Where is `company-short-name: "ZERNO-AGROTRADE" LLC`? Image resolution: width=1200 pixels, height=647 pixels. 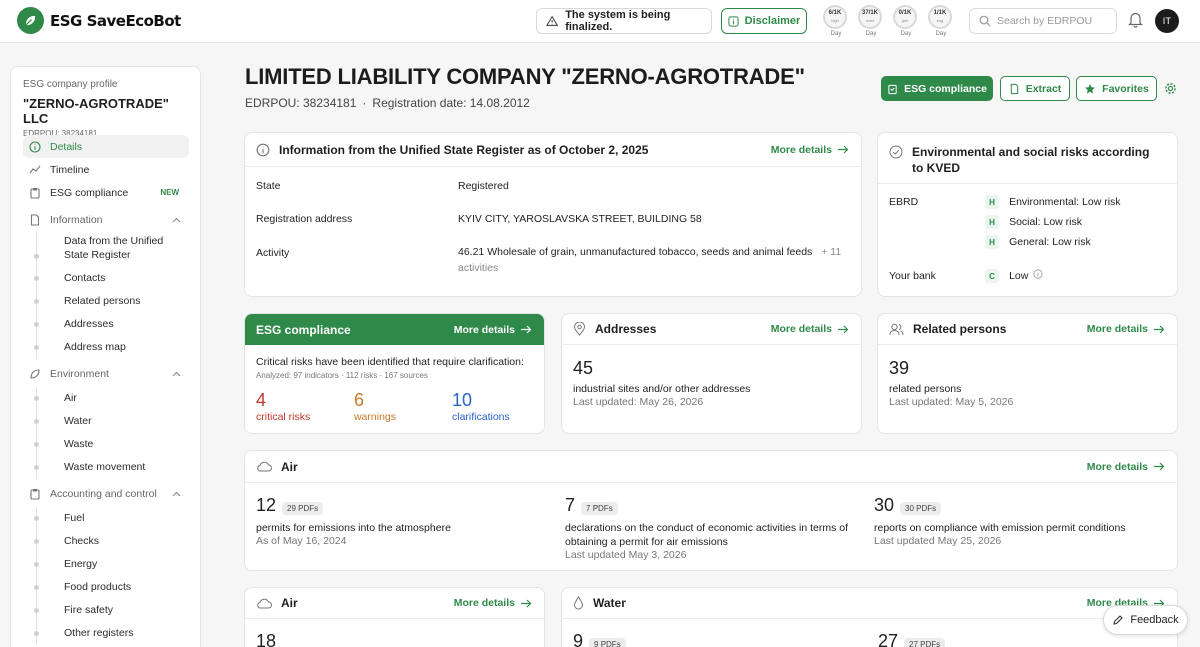
company-short-name: "ZERNO-AGROTRADE" LLC is located at coordinates (96, 111).